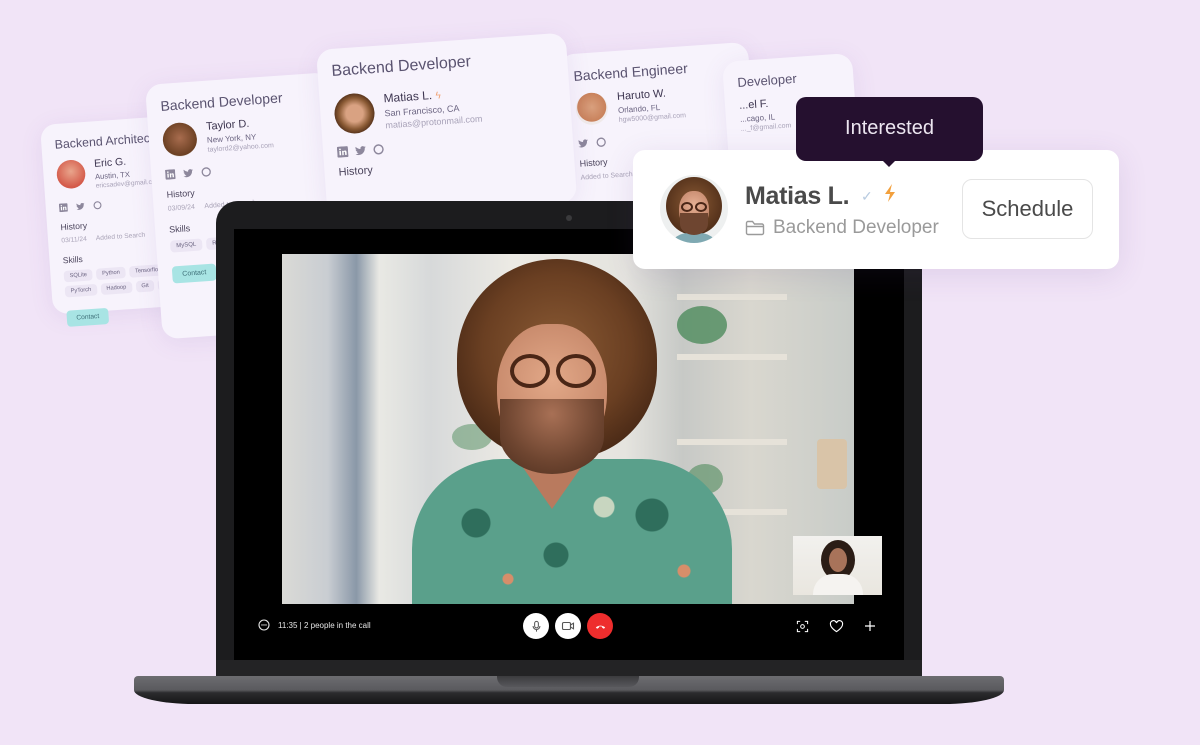 The image size is (1200, 745). I want to click on person-beard, so click(552, 436).